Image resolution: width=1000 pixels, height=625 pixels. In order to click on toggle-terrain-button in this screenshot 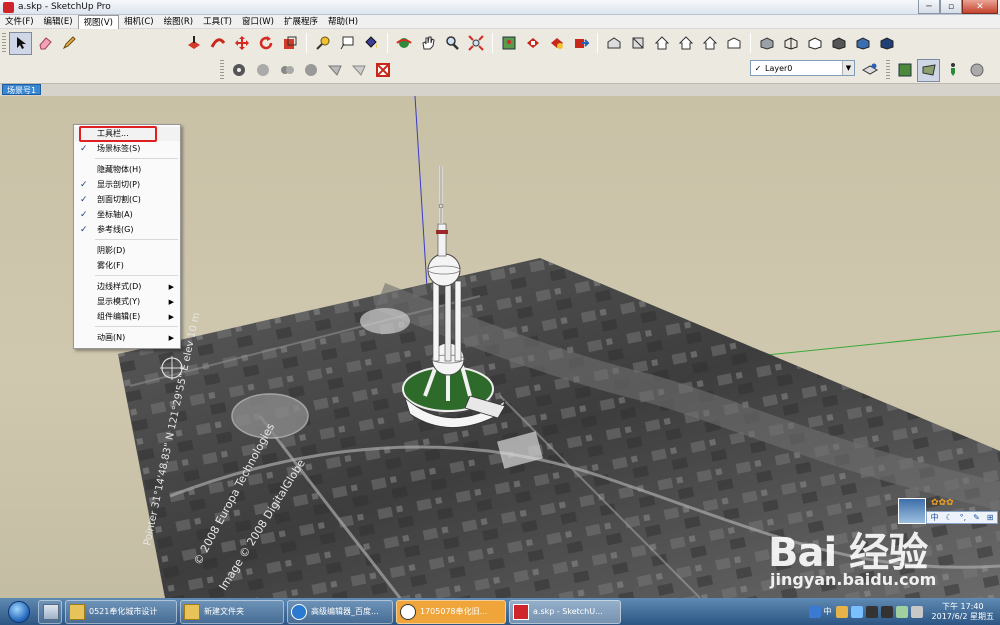, I will do `click(904, 70)`.